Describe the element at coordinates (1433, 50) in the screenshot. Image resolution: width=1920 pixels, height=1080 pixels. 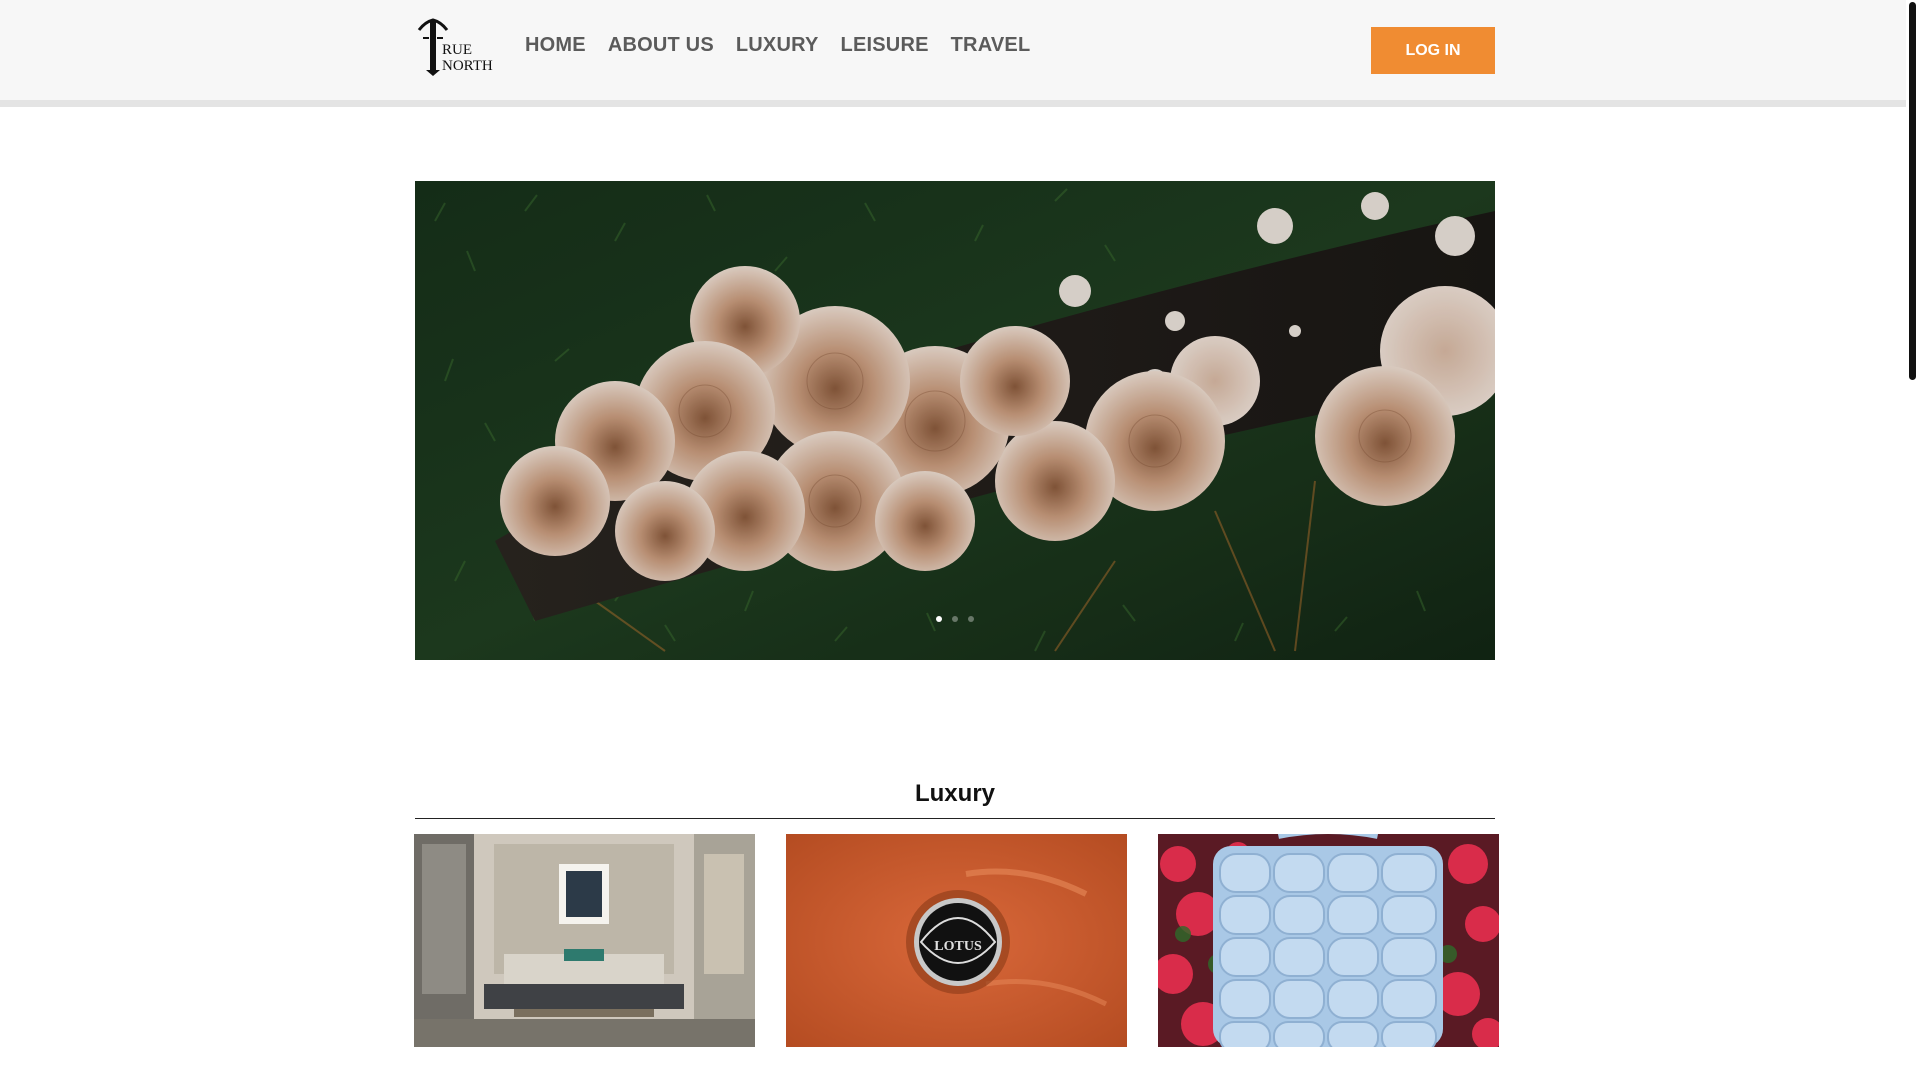
I see `login-button: LOG IN` at that location.